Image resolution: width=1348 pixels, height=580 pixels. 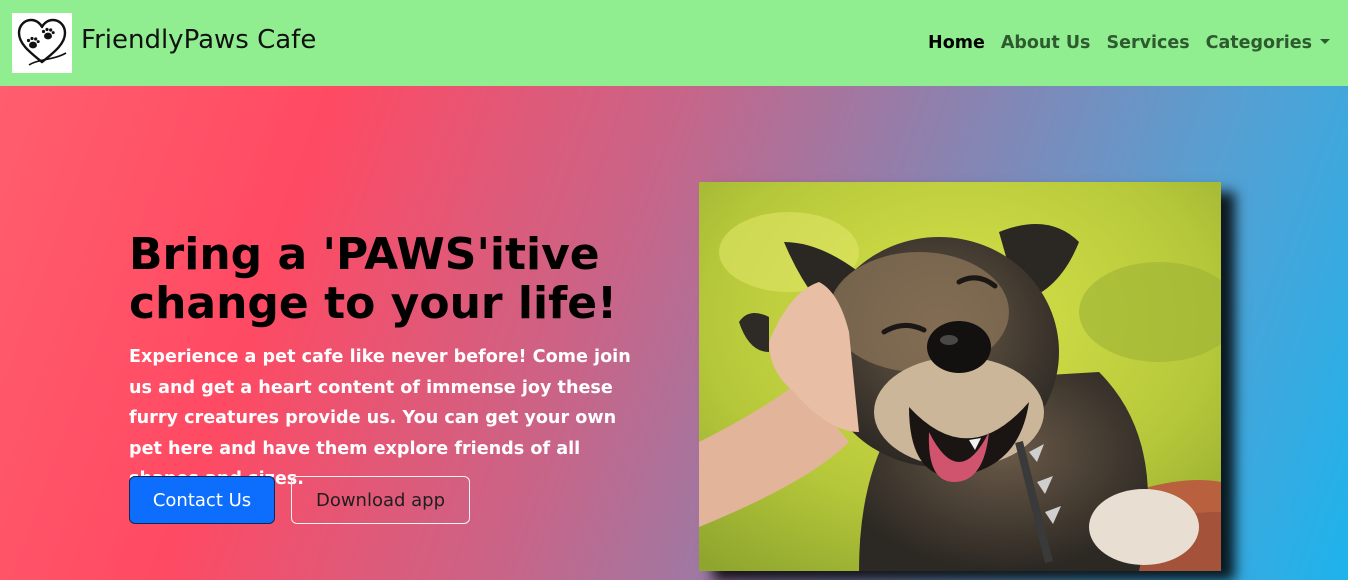 I want to click on nav-item-categories: Categories, so click(x=1268, y=43).